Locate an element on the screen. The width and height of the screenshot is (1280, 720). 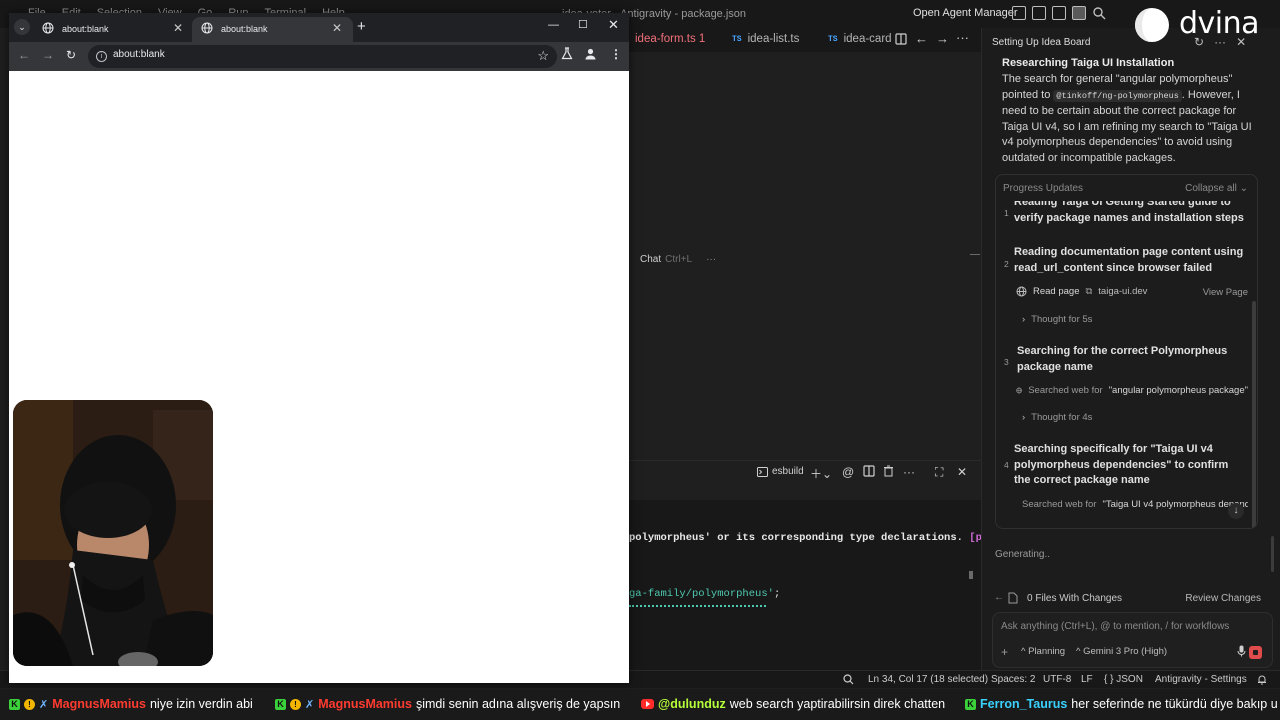
profile-avatar-icon is located at coordinates (590, 53).